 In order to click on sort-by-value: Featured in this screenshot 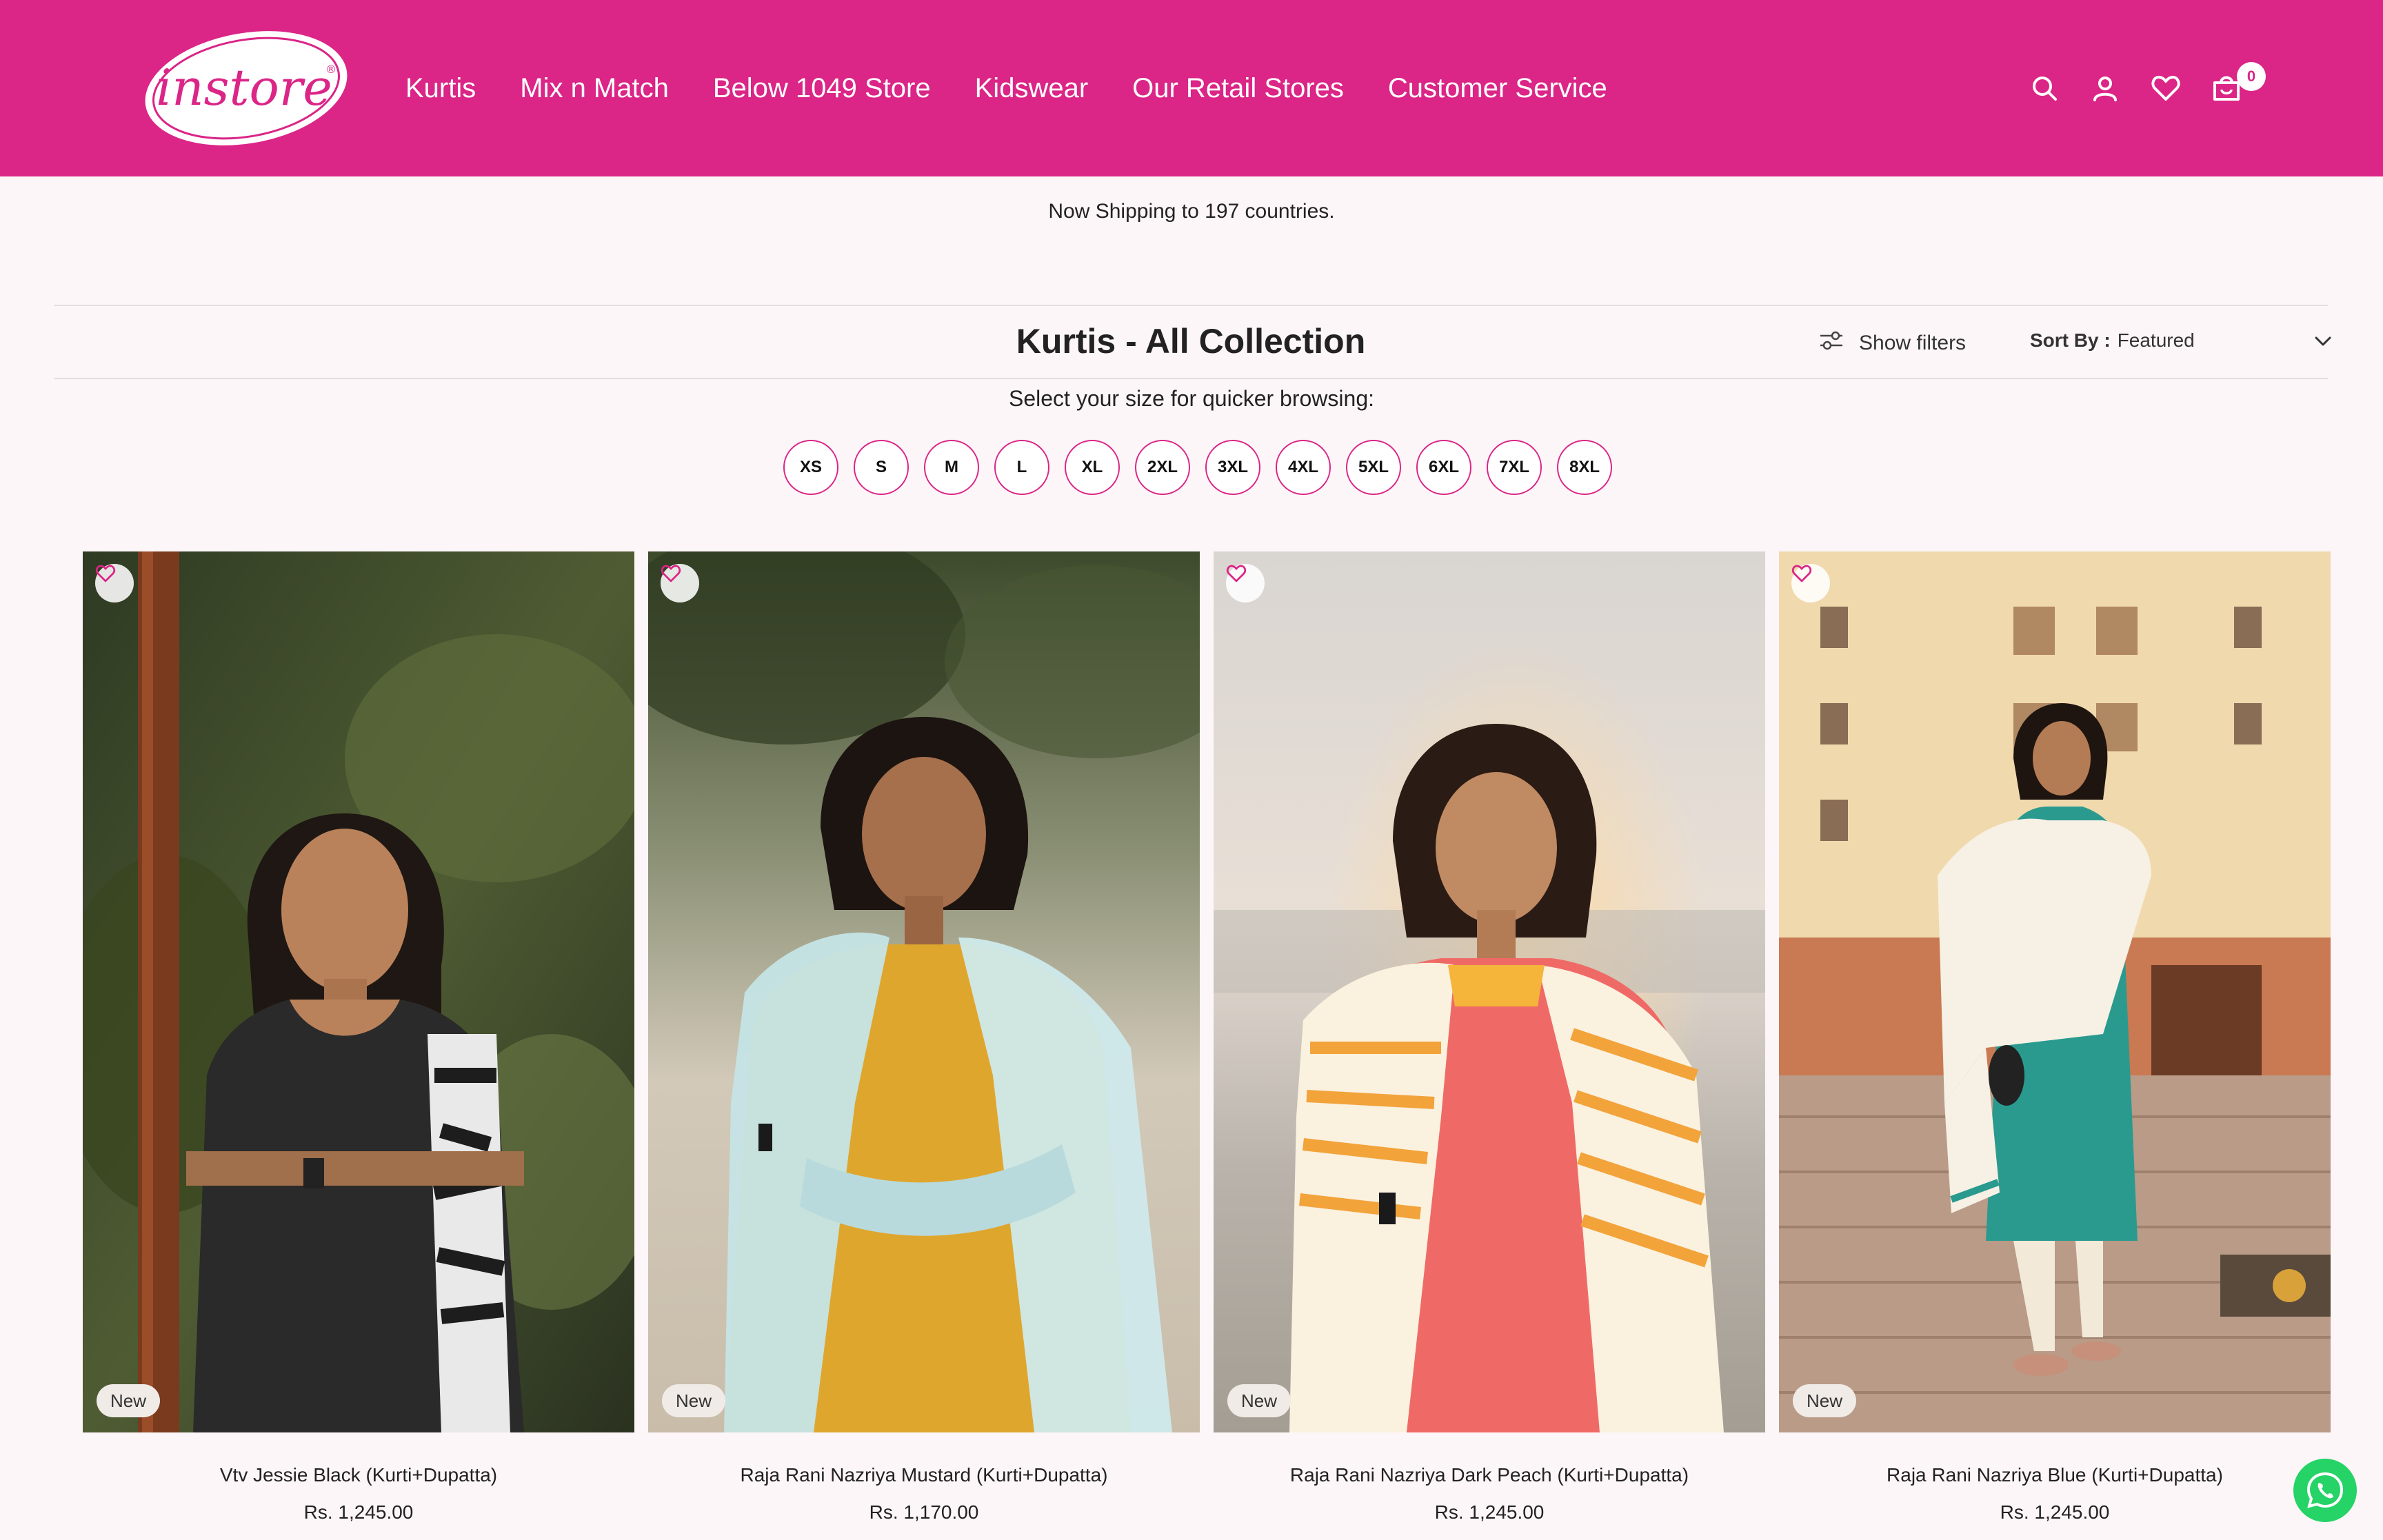, I will do `click(2156, 341)`.